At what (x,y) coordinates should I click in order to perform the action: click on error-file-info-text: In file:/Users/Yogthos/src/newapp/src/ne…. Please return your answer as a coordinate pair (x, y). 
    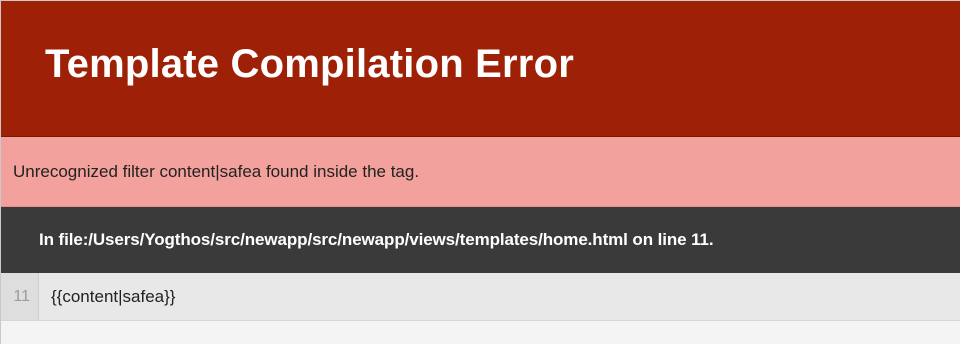
    Looking at the image, I should click on (376, 239).